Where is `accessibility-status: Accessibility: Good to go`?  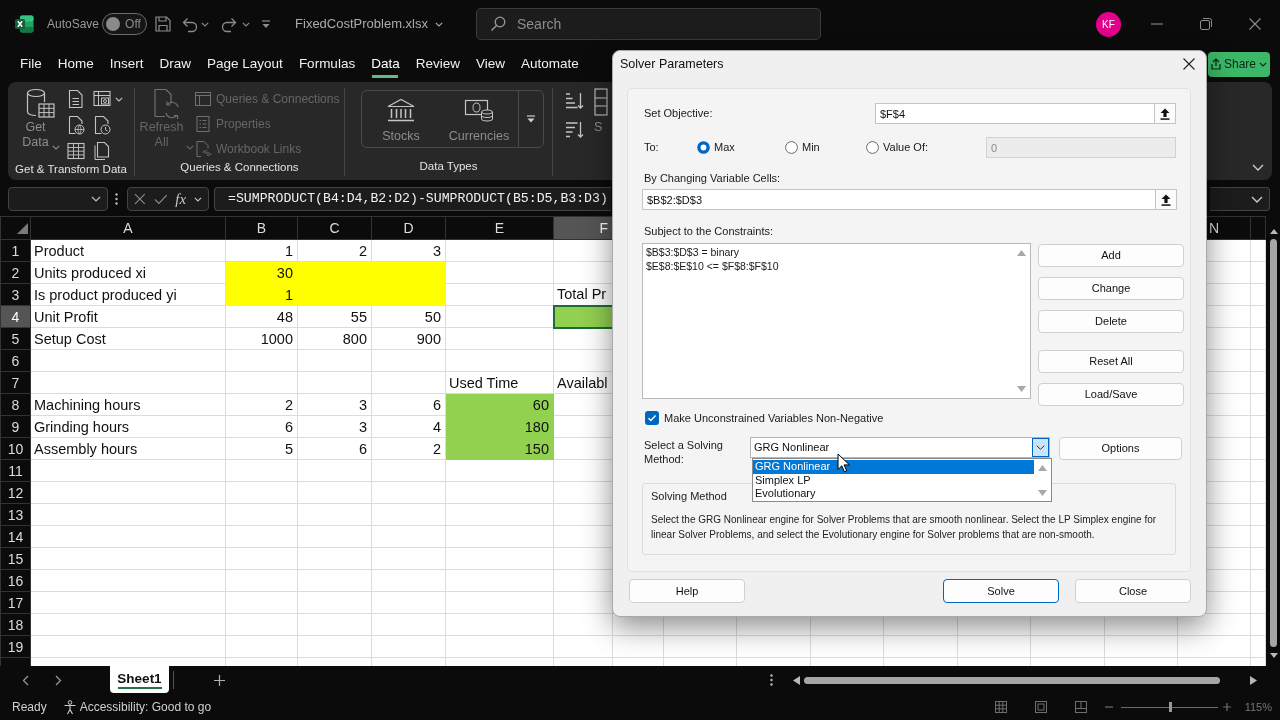
accessibility-status: Accessibility: Good to go is located at coordinates (145, 707).